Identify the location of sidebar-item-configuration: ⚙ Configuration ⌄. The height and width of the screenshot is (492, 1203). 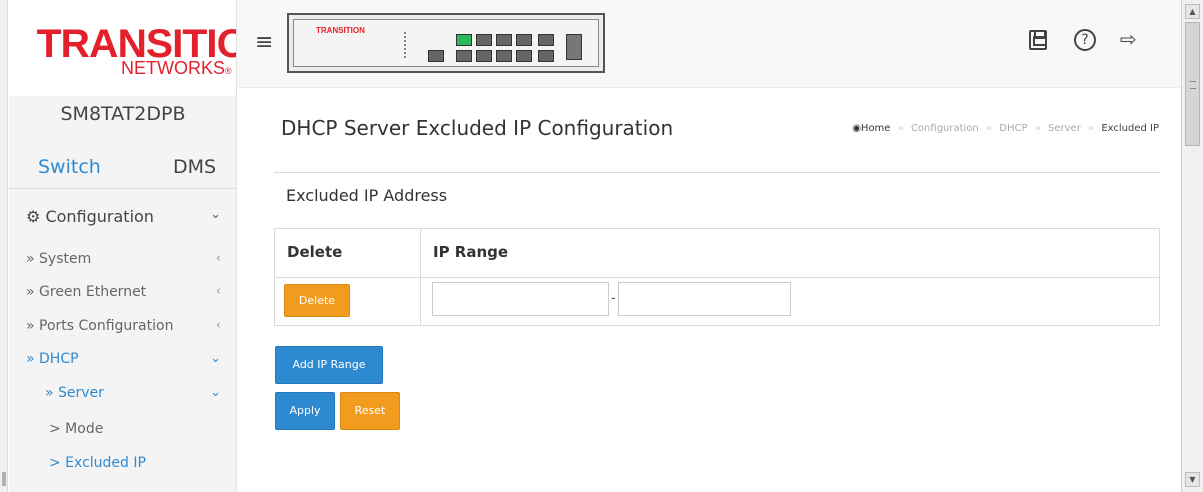
(122, 216).